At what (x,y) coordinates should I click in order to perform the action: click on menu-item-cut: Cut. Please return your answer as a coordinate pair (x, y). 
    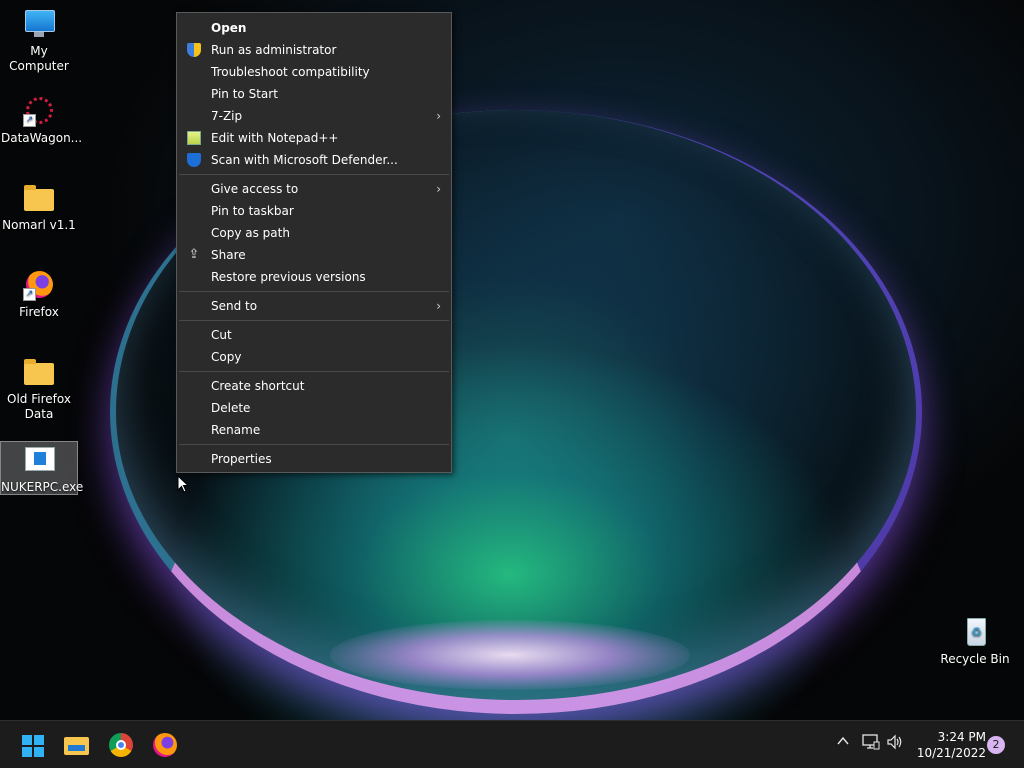
    Looking at the image, I should click on (314, 335).